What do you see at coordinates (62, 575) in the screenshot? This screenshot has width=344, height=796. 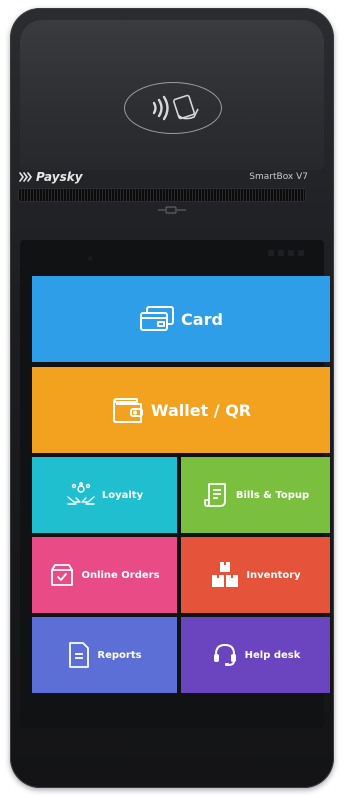 I see `shopping-box-icon` at bounding box center [62, 575].